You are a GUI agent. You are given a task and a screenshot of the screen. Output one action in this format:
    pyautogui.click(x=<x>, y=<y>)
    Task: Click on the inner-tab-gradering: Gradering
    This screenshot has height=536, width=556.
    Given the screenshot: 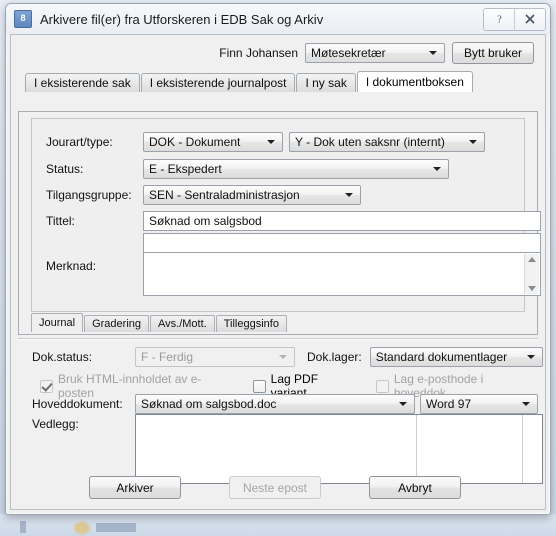 What is the action you would take?
    pyautogui.click(x=116, y=323)
    